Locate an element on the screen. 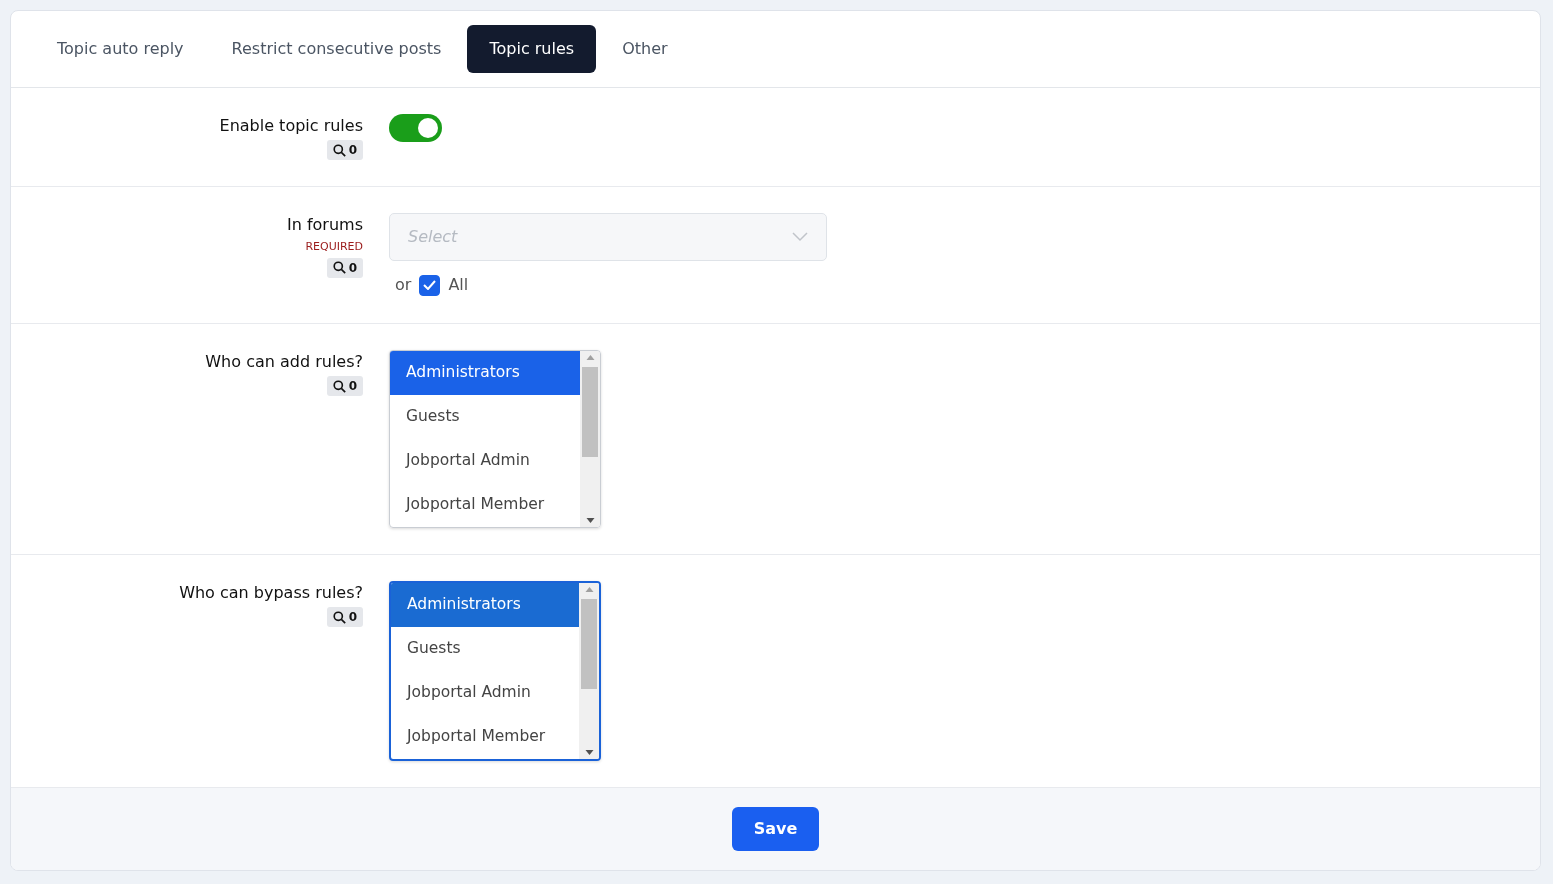  or-text: or is located at coordinates (403, 285).